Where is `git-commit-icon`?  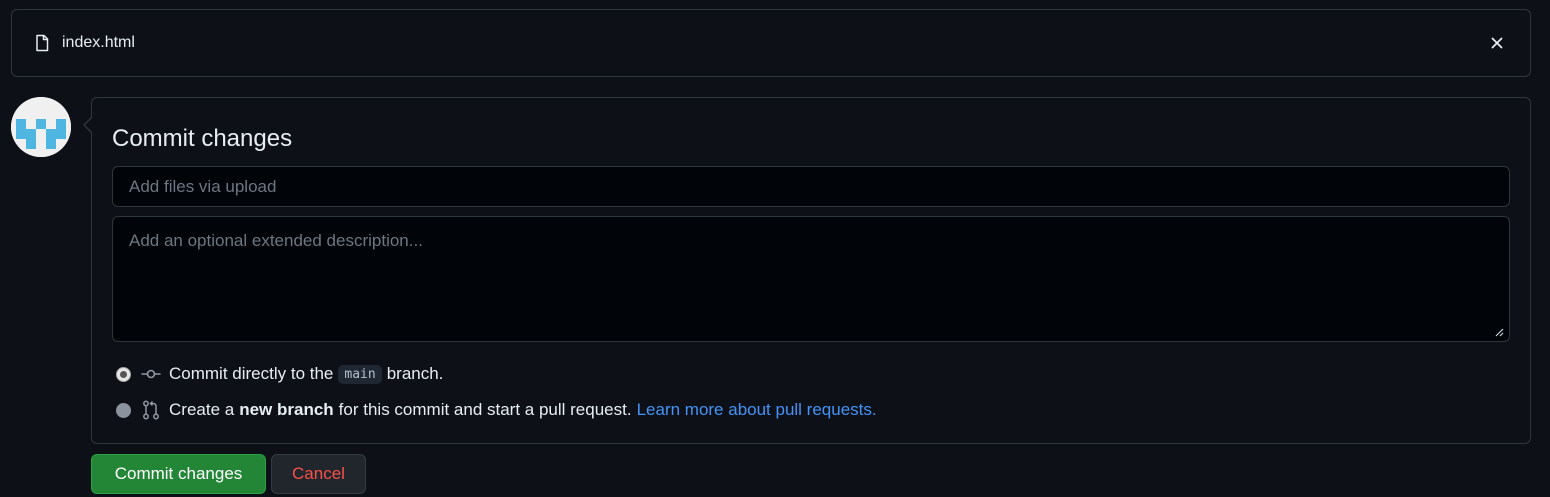
git-commit-icon is located at coordinates (151, 374).